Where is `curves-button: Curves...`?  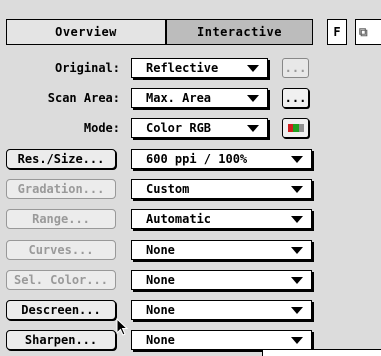
curves-button: Curves... is located at coordinates (61, 250).